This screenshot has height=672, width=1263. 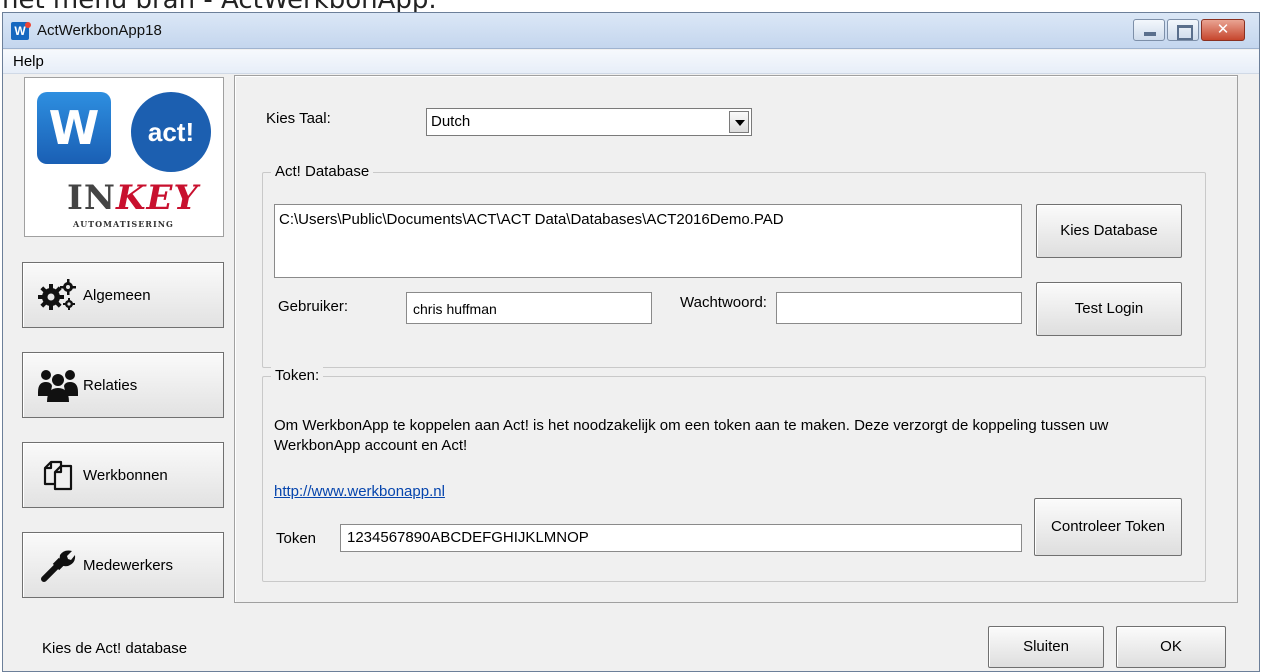 I want to click on app-icon: W, so click(x=21, y=31).